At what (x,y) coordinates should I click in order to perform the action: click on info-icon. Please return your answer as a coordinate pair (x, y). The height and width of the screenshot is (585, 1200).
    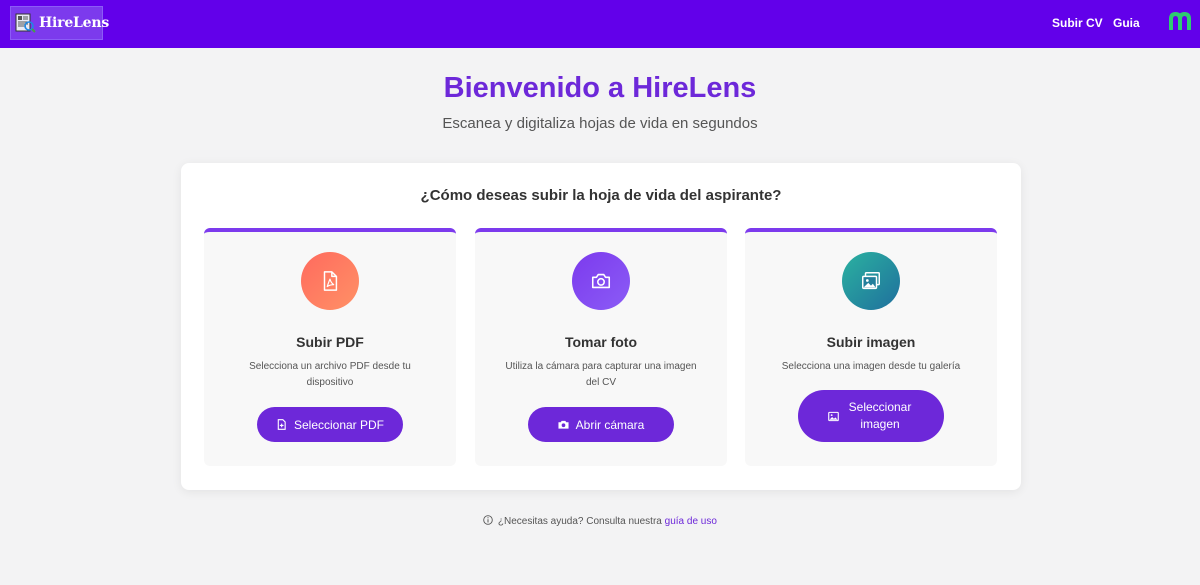
    Looking at the image, I should click on (488, 520).